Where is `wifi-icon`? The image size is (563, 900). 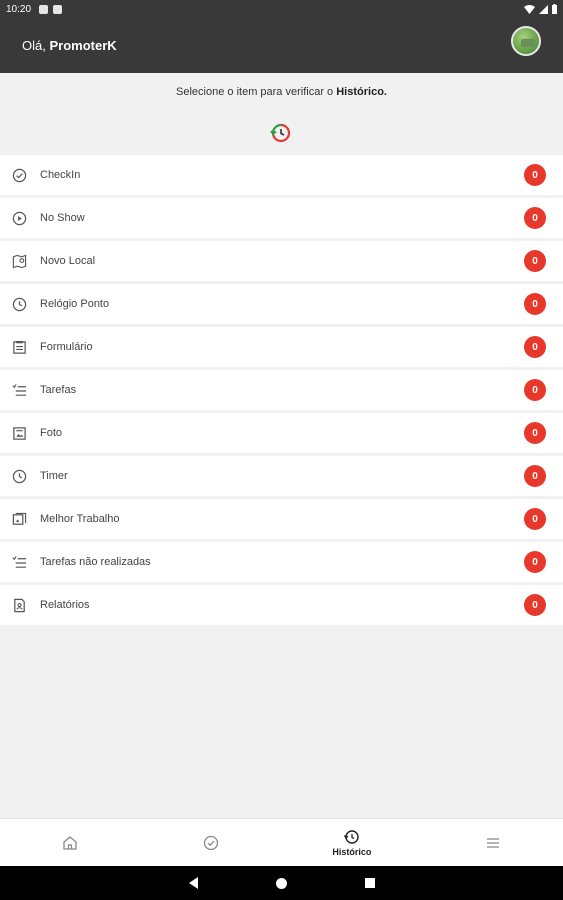 wifi-icon is located at coordinates (529, 9).